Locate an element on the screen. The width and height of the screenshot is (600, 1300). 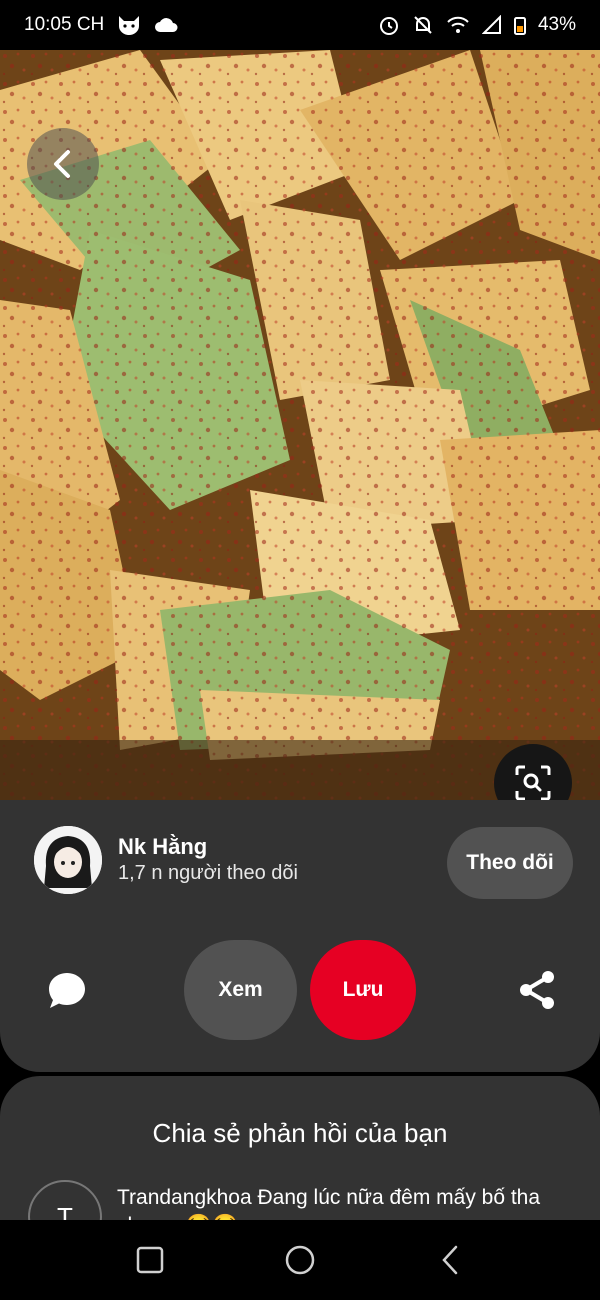
author-avatar is located at coordinates (68, 860).